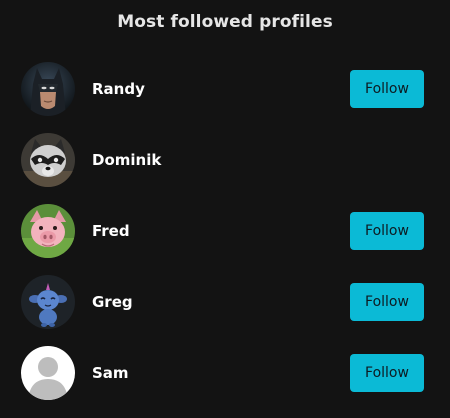  What do you see at coordinates (48, 302) in the screenshot?
I see `blue-creature-avatar-icon` at bounding box center [48, 302].